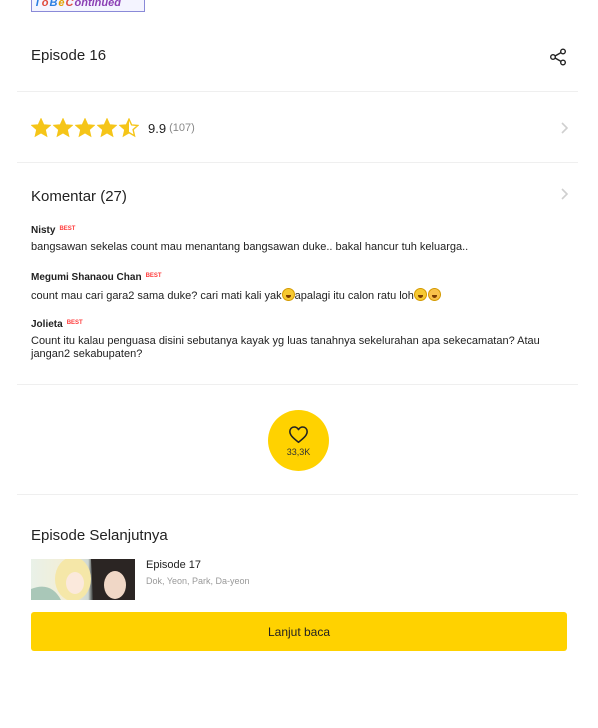 This screenshot has height=728, width=598. Describe the element at coordinates (173, 565) in the screenshot. I see `next-episode-title: Episode 17` at that location.